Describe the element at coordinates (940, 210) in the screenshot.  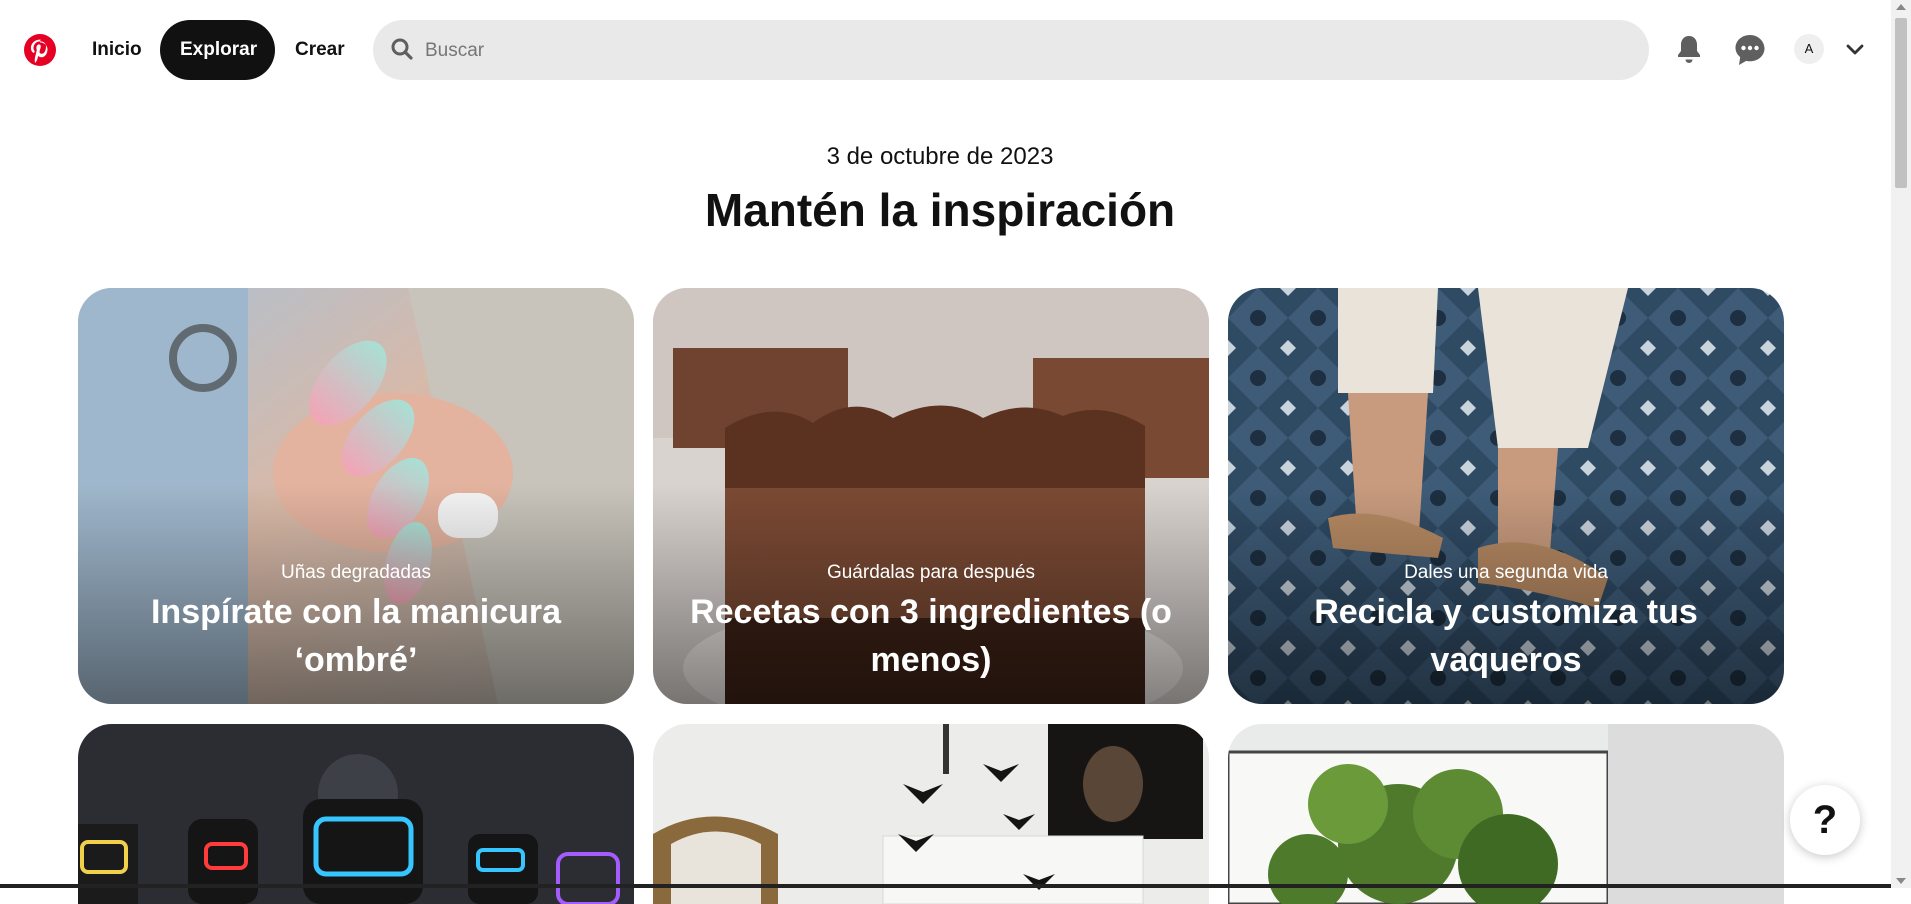
I see `page-title: Mantén la inspiración` at that location.